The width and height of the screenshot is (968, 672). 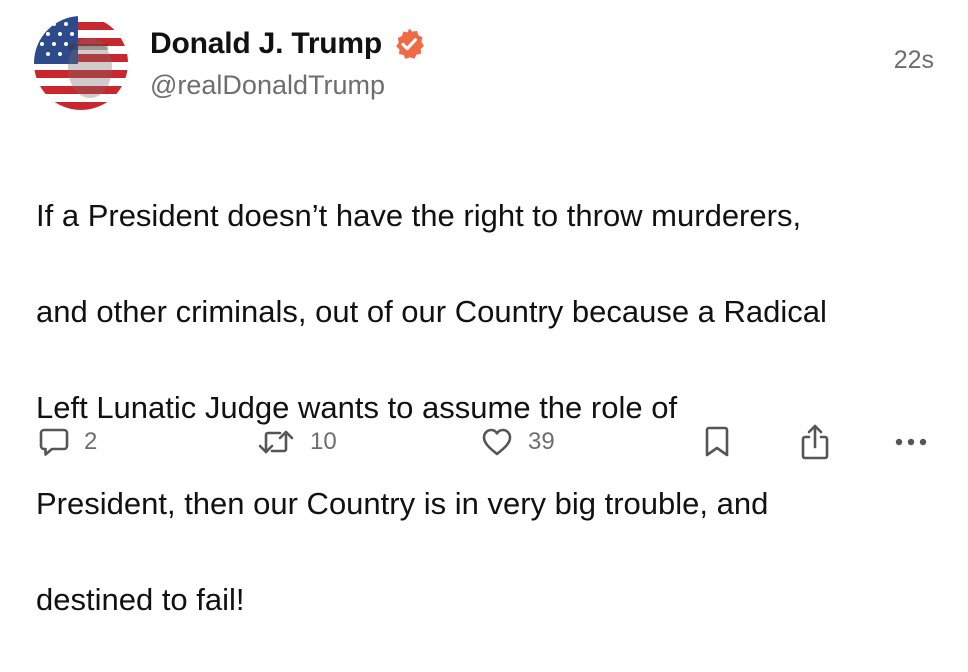 I want to click on like-button: 39, so click(x=517, y=442).